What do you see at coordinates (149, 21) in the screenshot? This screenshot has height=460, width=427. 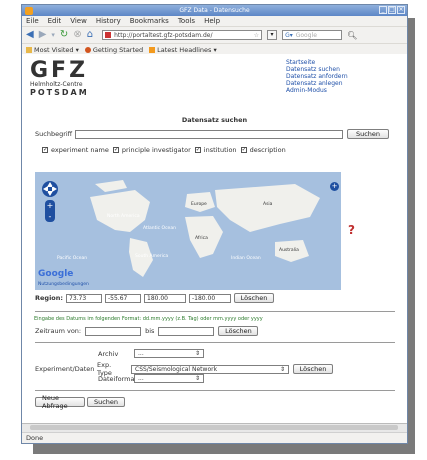 I see `menu-bookmarks: Bookmarks` at bounding box center [149, 21].